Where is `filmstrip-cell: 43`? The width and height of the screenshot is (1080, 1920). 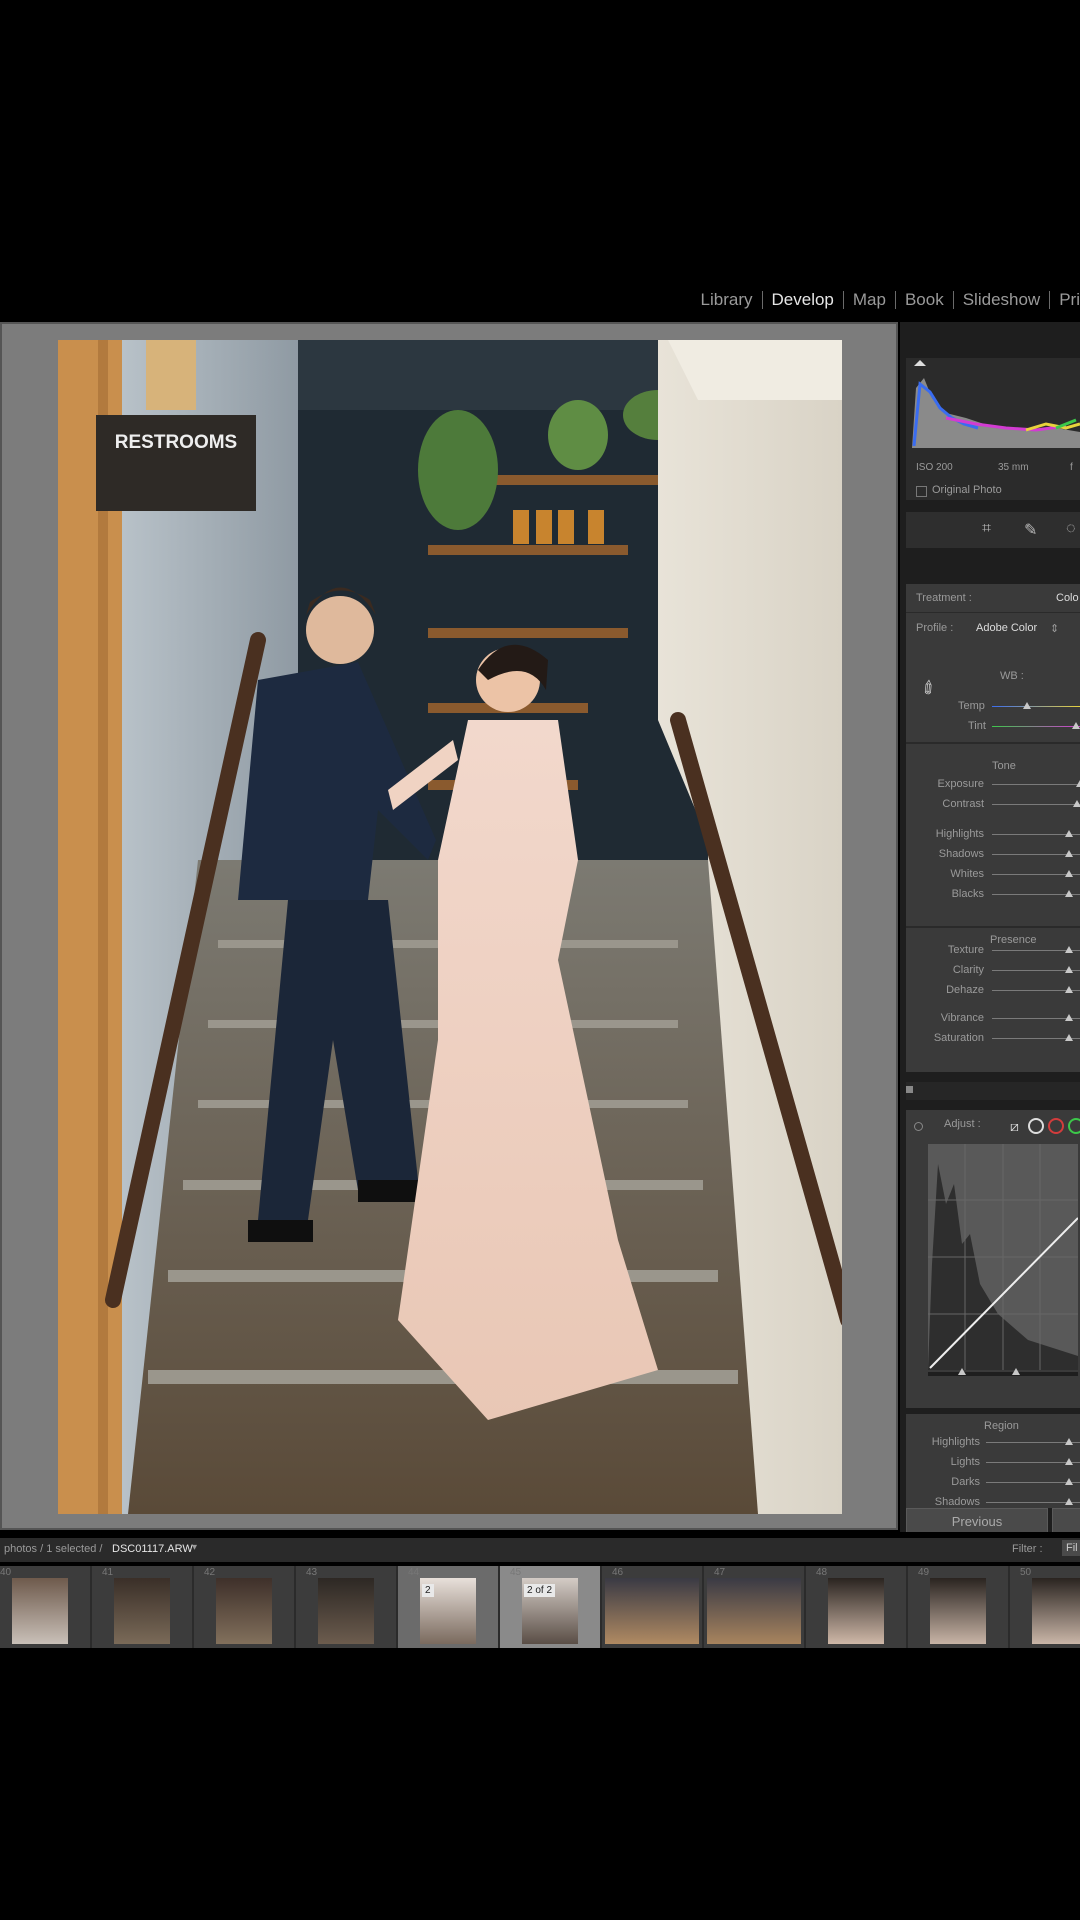
filmstrip-cell: 43 is located at coordinates (347, 1607).